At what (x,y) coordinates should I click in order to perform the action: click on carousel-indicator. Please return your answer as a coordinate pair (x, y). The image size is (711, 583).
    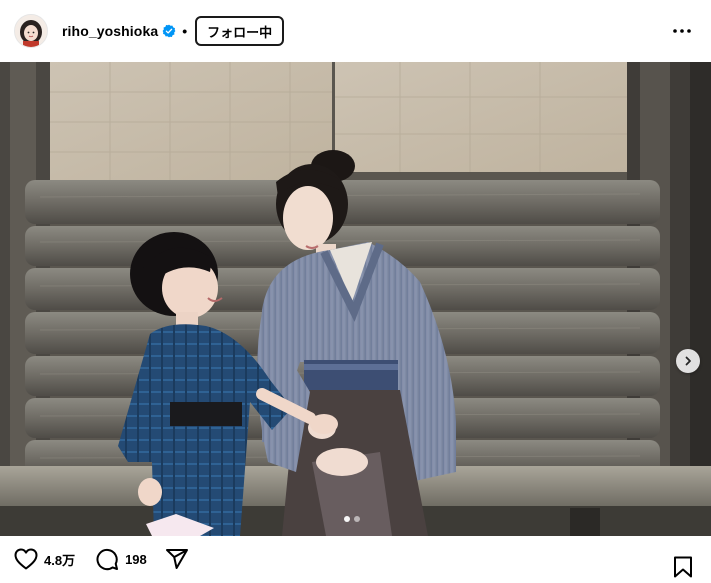
    Looking at the image, I should click on (352, 519).